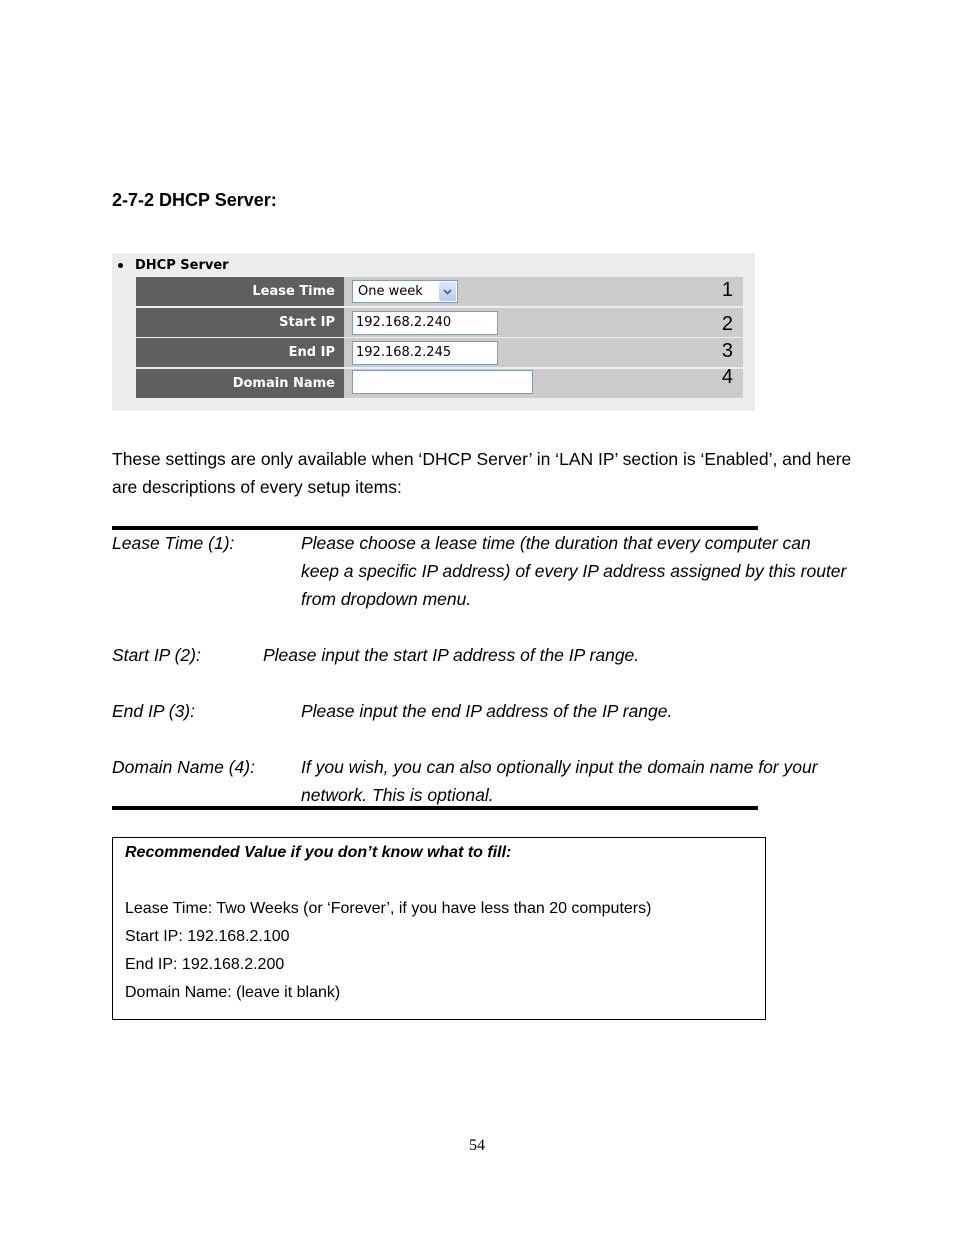 This screenshot has width=954, height=1235. I want to click on dropdown-button, so click(447, 291).